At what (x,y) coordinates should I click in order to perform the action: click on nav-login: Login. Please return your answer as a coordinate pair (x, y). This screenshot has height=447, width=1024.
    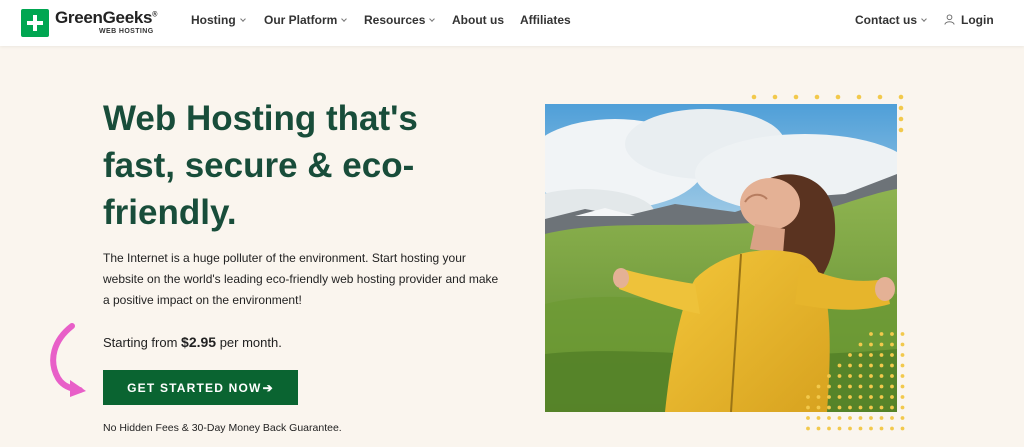
    Looking at the image, I should click on (969, 20).